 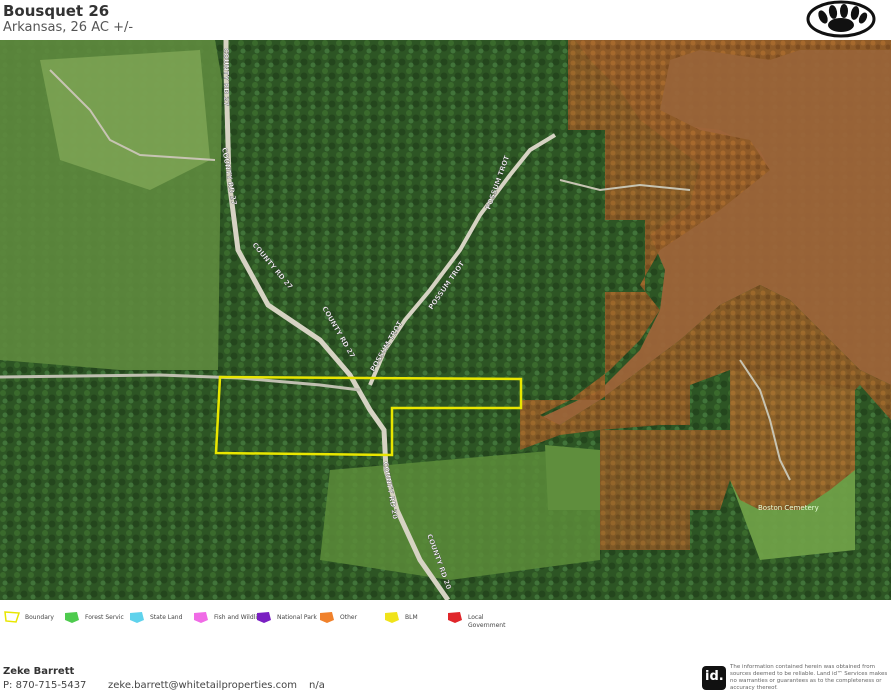 What do you see at coordinates (39, 671) in the screenshot?
I see `agent-name: Zeke Barrett` at bounding box center [39, 671].